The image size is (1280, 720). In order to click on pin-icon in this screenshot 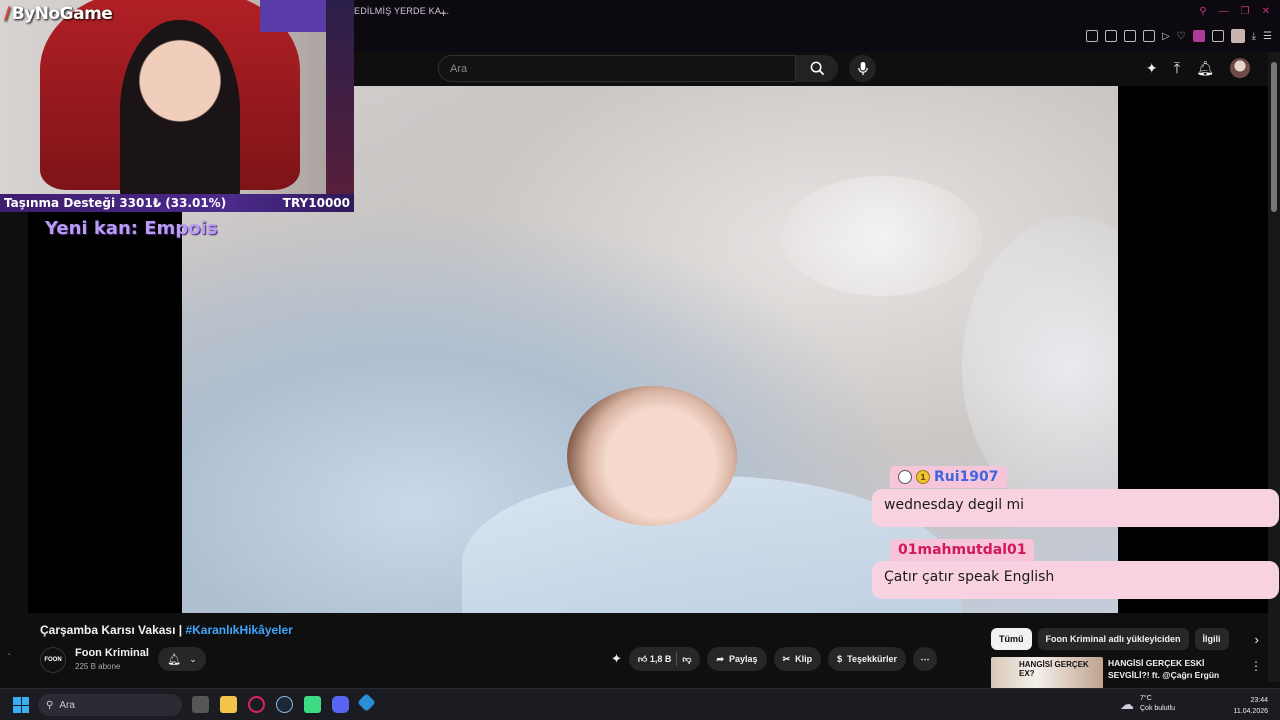, I will do `click(1091, 36)`.